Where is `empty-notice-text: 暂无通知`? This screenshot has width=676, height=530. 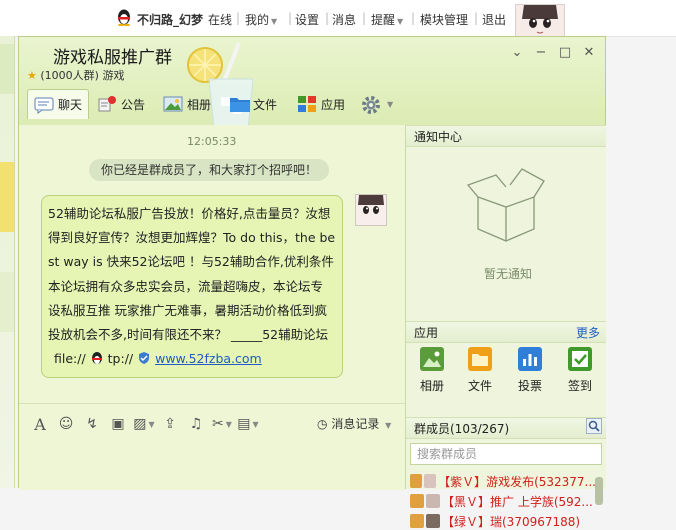
empty-notice-text: 暂无通知 is located at coordinates (508, 274).